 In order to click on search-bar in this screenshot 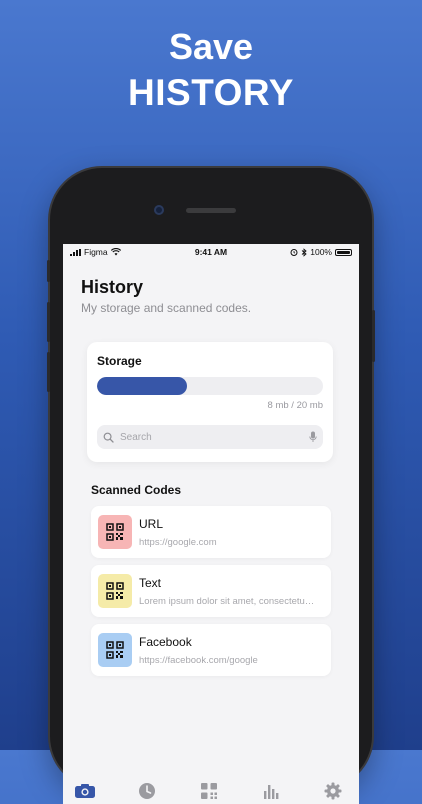, I will do `click(210, 437)`.